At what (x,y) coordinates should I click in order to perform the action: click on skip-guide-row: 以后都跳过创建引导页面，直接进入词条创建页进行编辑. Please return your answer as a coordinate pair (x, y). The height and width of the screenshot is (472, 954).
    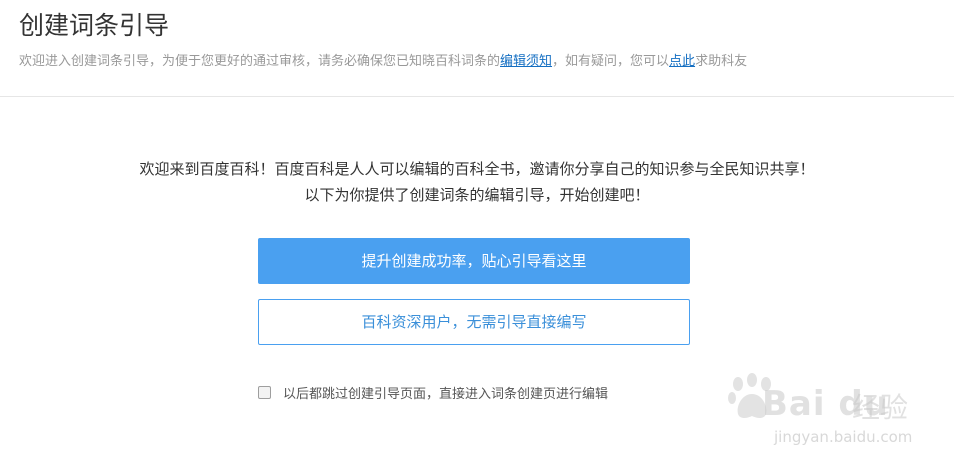
    Looking at the image, I should click on (433, 392).